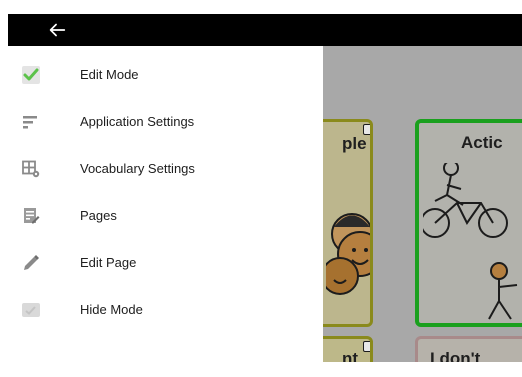 The image size is (522, 377). What do you see at coordinates (354, 143) in the screenshot?
I see `tile-people-label: ple` at bounding box center [354, 143].